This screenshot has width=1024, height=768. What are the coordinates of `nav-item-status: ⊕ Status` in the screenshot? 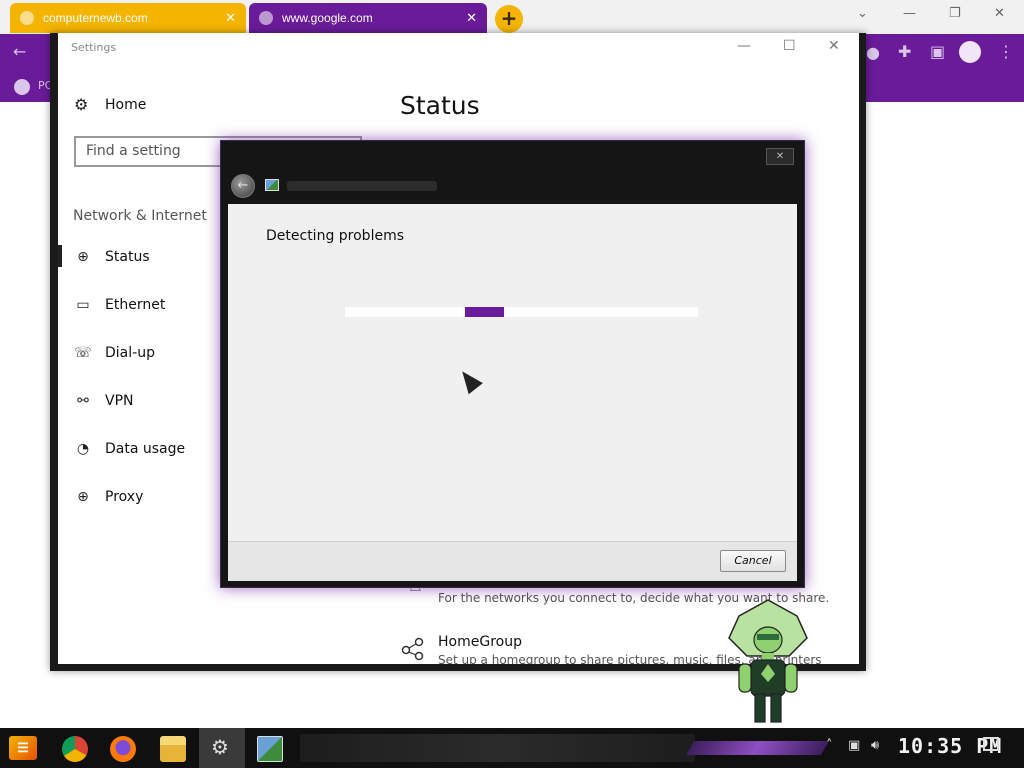 It's located at (112, 257).